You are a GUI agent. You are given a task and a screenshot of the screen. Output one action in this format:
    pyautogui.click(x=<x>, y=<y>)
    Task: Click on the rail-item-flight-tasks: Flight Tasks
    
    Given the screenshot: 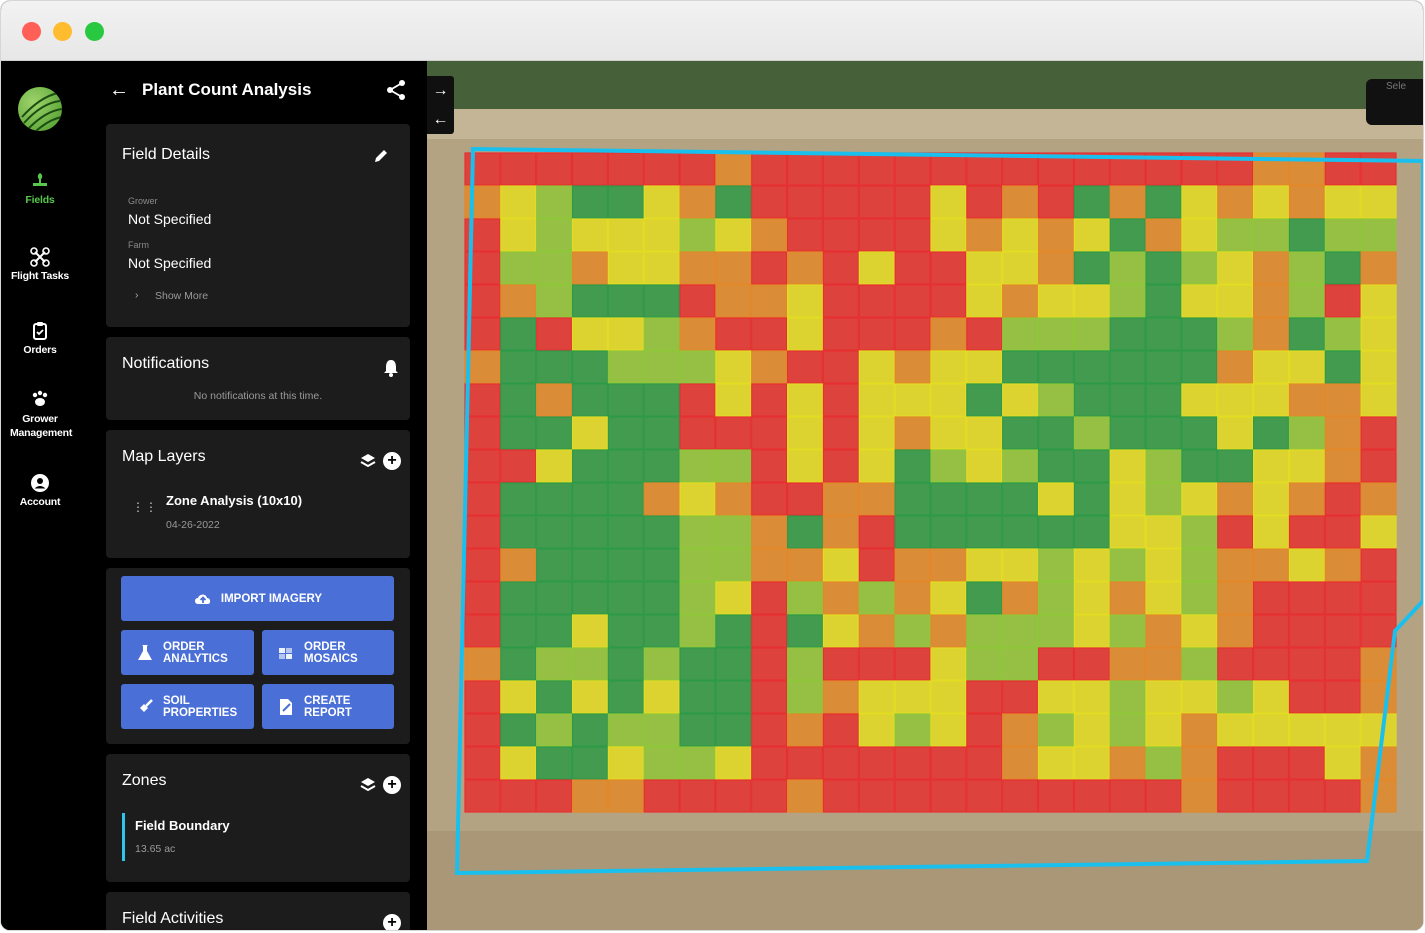 What is the action you would take?
    pyautogui.click(x=40, y=264)
    